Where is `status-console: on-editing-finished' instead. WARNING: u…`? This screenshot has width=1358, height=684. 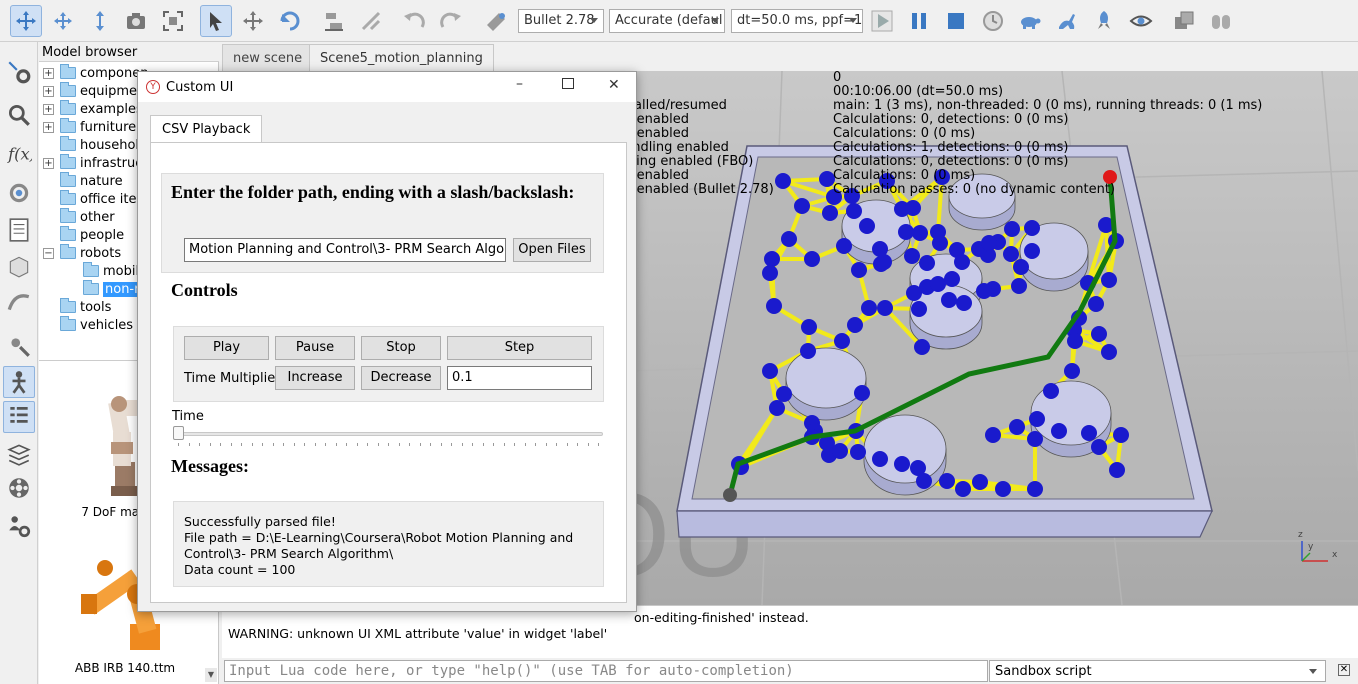
status-console: on-editing-finished' instead. WARNING: u… is located at coordinates (790, 631).